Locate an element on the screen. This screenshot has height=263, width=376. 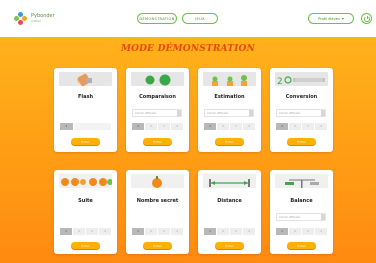
user-menu-label: Profil élèves is located at coordinates (329, 18).